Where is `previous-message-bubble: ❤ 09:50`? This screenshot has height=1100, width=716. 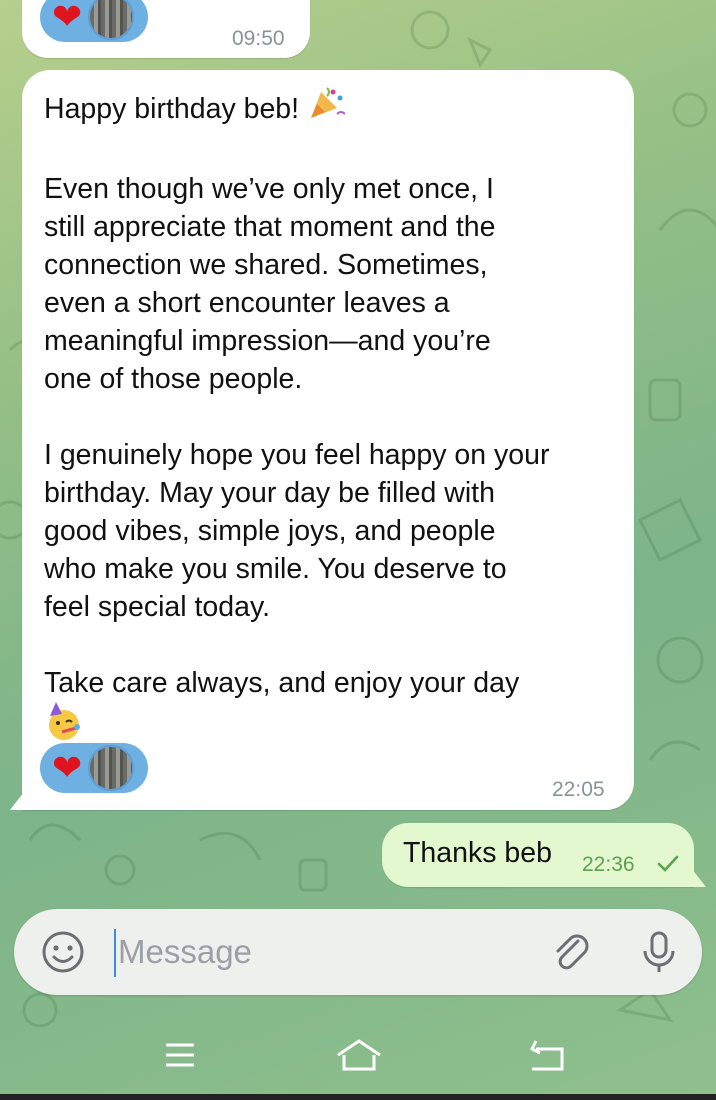
previous-message-bubble: ❤ 09:50 is located at coordinates (166, 29).